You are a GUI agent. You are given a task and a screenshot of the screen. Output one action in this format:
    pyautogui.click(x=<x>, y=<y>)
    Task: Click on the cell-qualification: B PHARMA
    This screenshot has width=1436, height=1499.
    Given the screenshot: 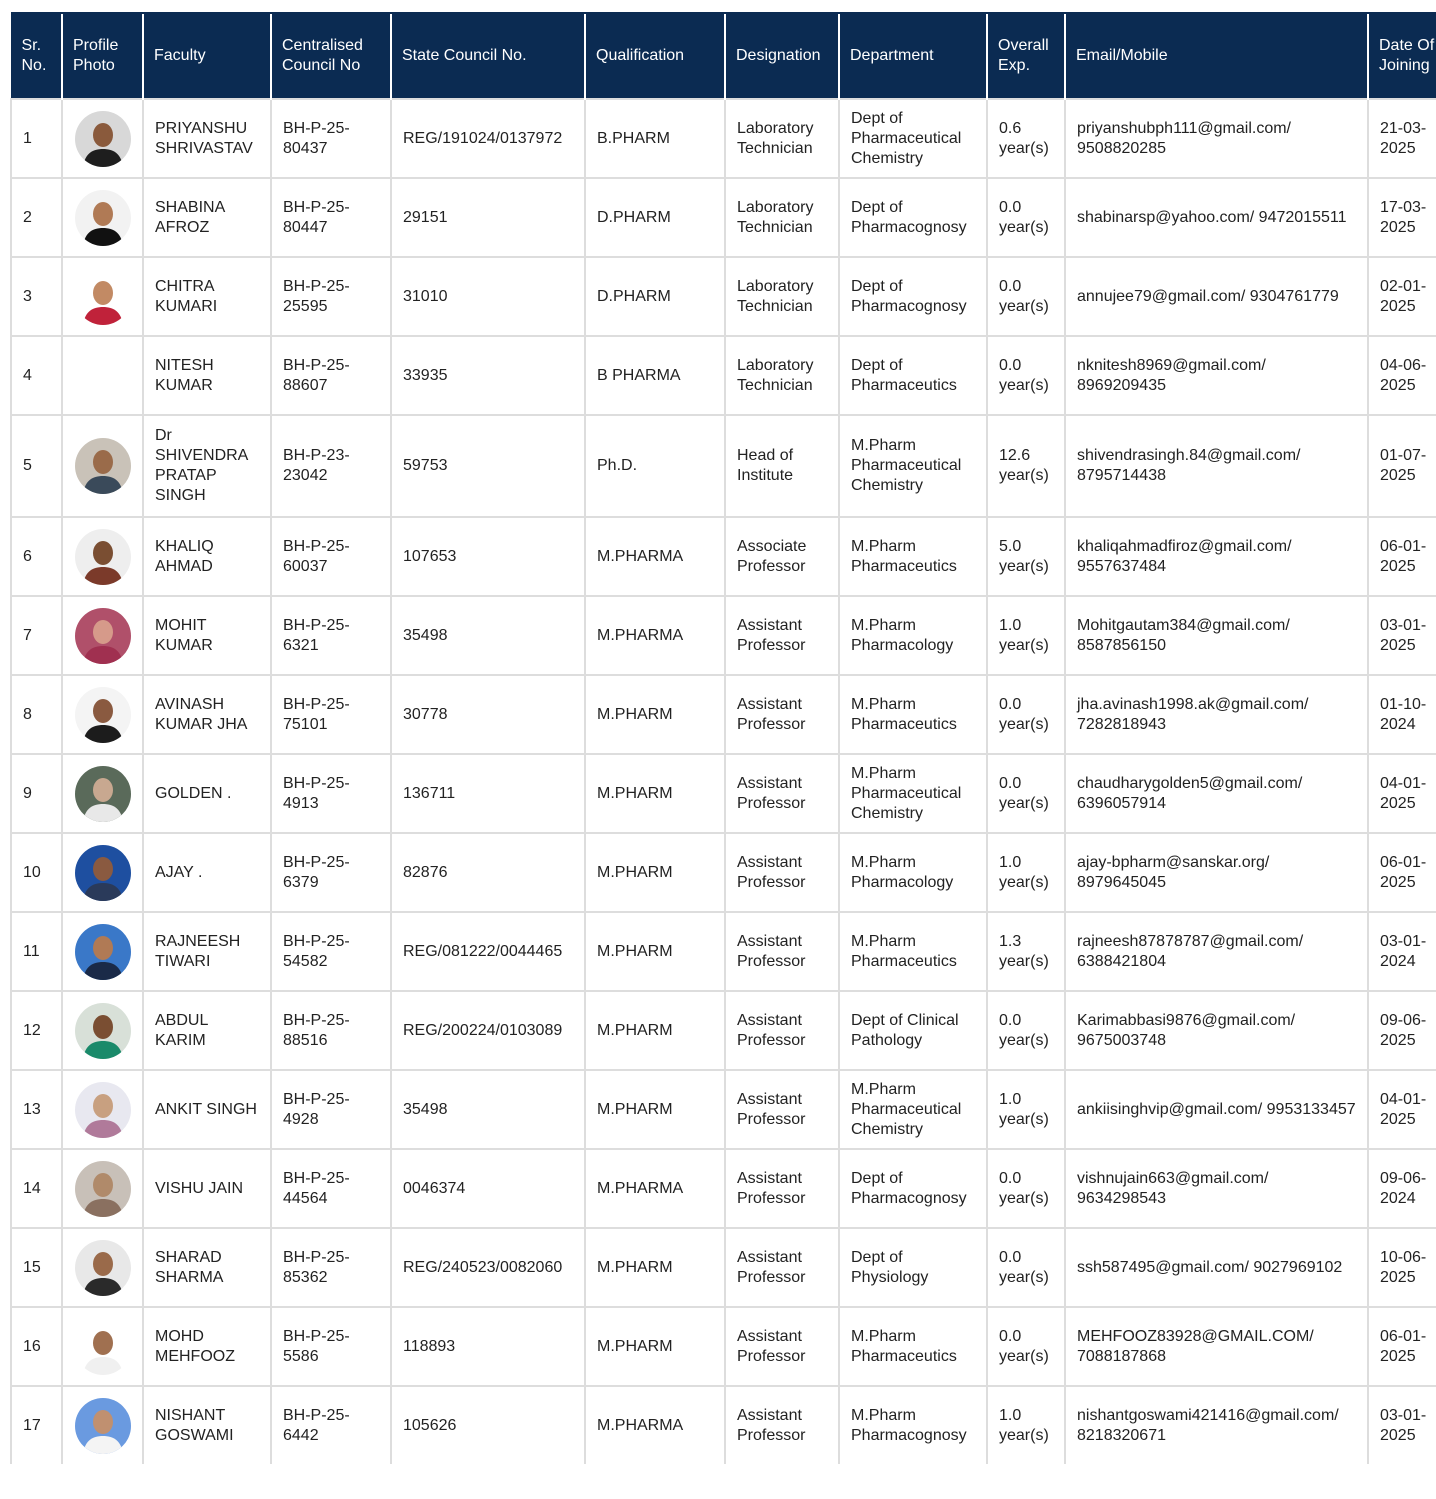 What is the action you would take?
    pyautogui.click(x=655, y=375)
    